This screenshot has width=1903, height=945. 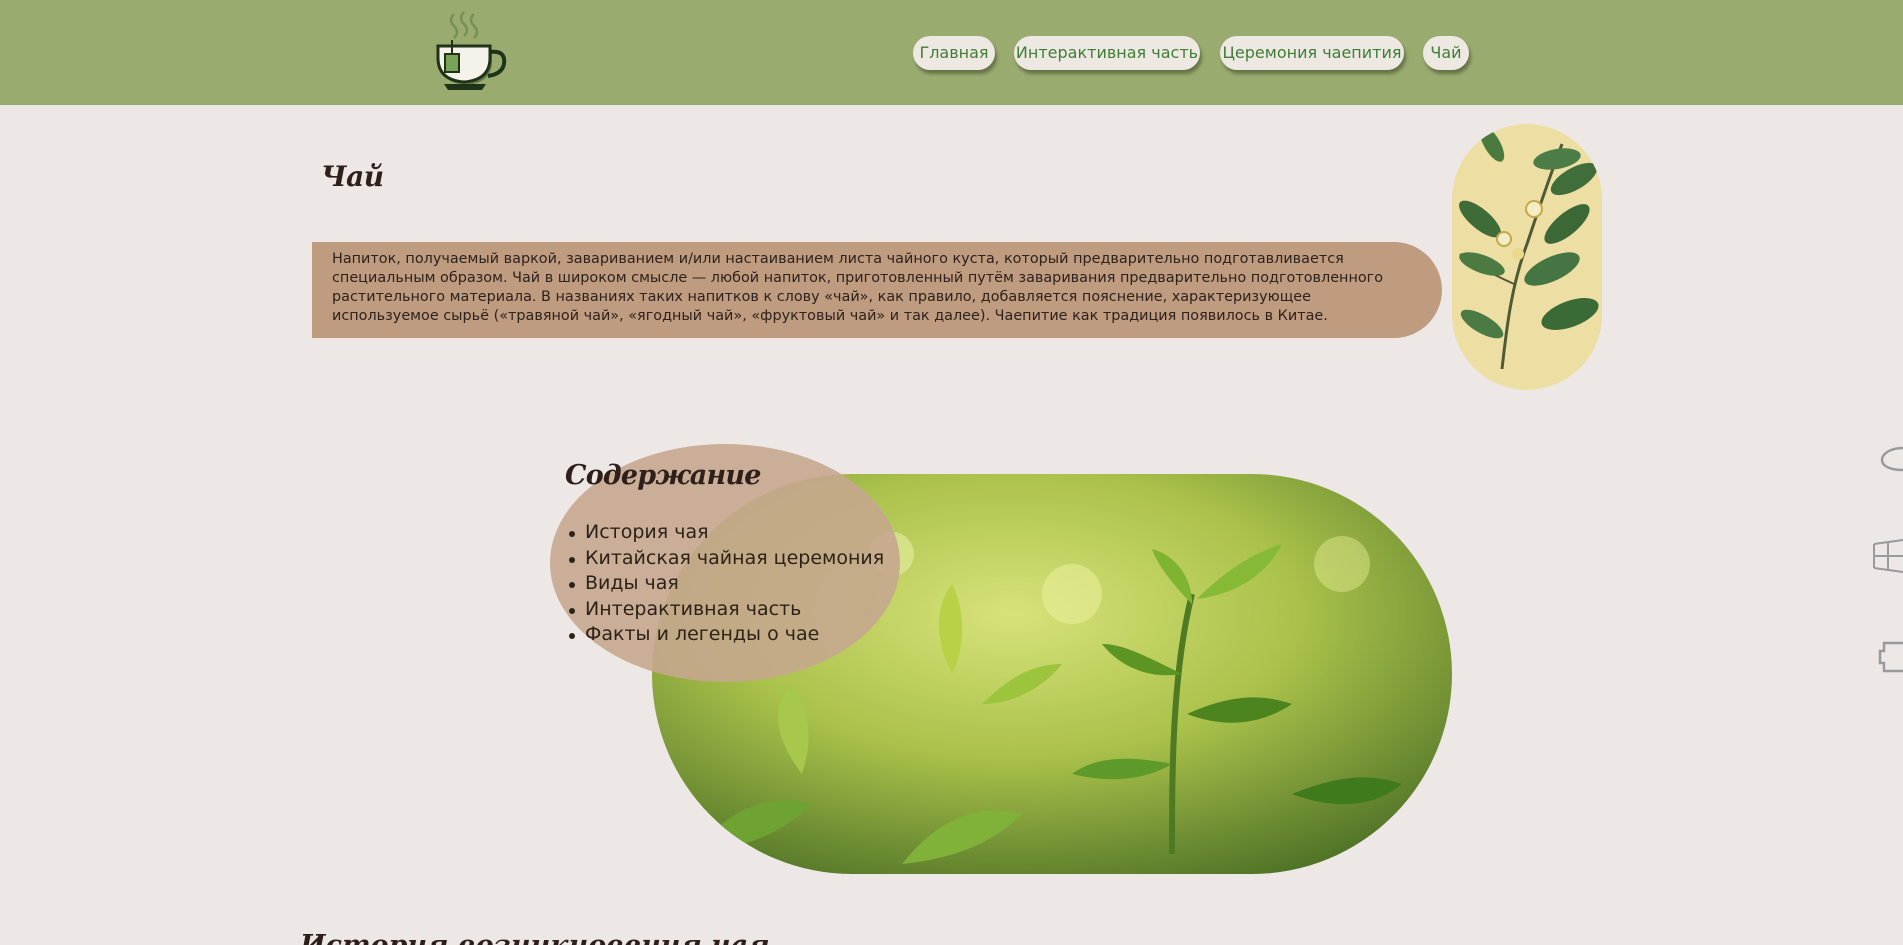 What do you see at coordinates (1886, 460) in the screenshot?
I see `brush-icon` at bounding box center [1886, 460].